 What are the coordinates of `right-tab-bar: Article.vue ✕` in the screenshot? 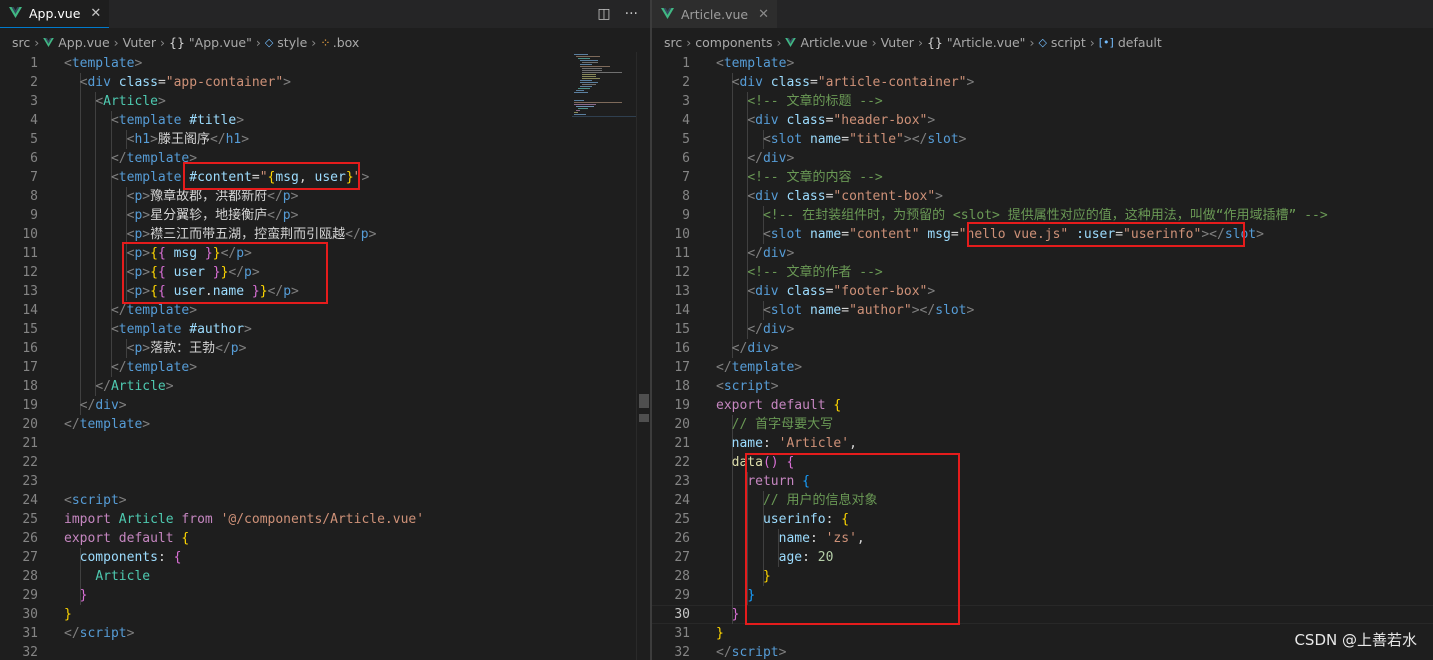 It's located at (1042, 14).